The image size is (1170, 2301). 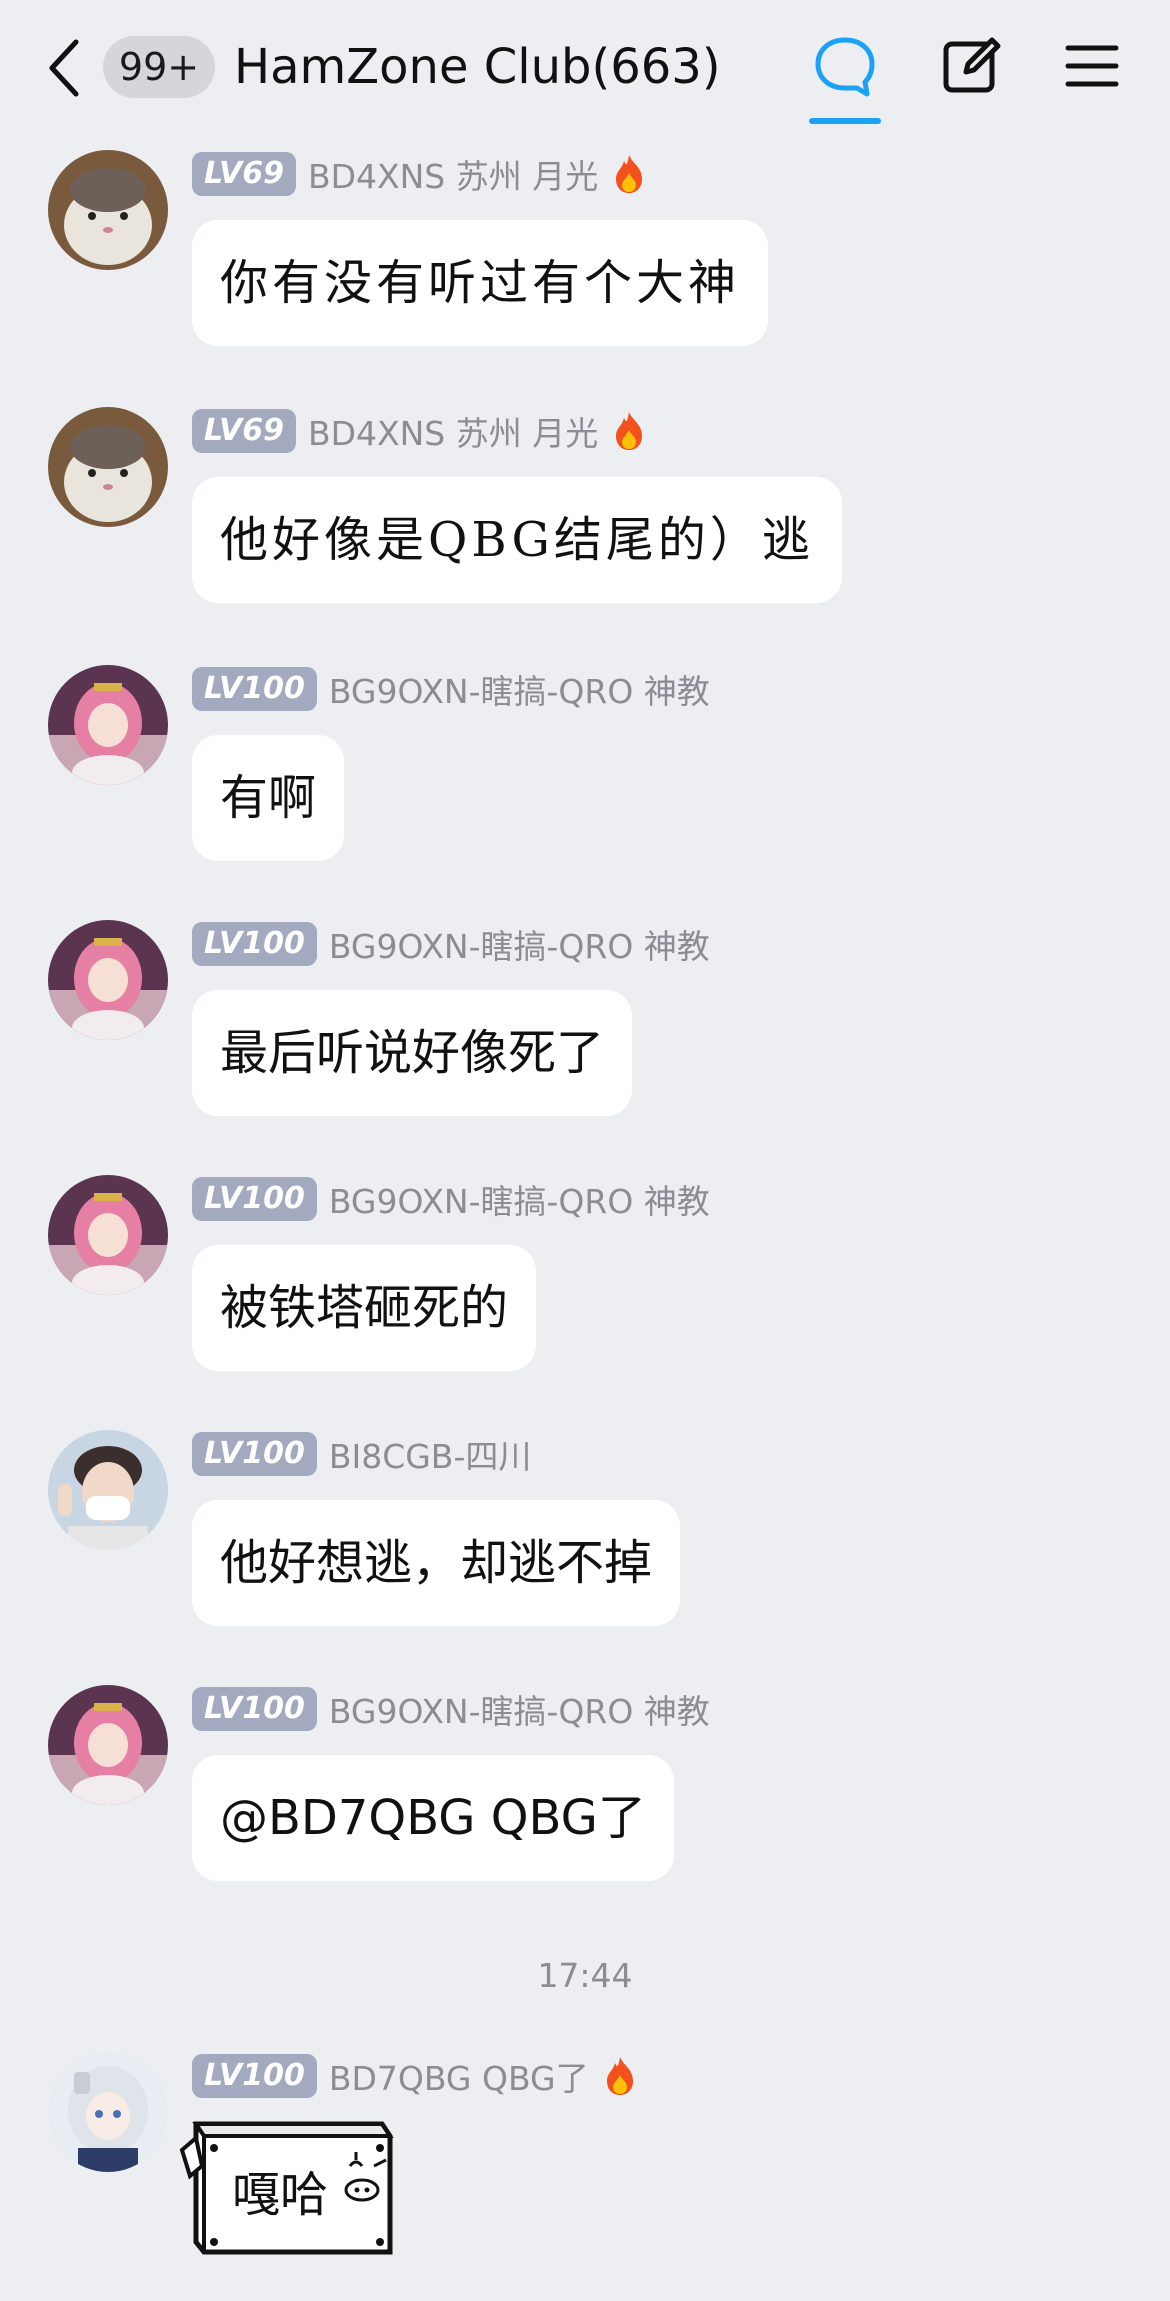 What do you see at coordinates (412, 1053) in the screenshot?
I see `message-bubble: 最后听说好像死了` at bounding box center [412, 1053].